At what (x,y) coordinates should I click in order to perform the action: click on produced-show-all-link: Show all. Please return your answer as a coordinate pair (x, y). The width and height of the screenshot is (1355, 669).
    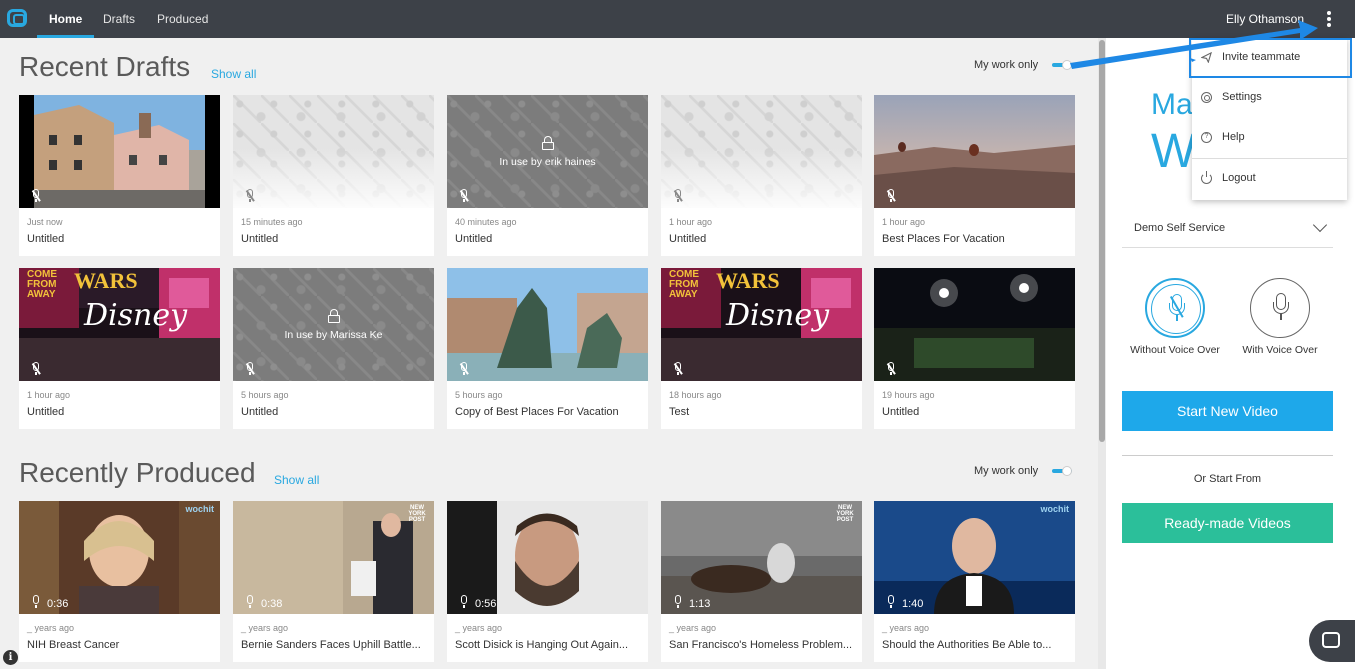
    Looking at the image, I should click on (296, 480).